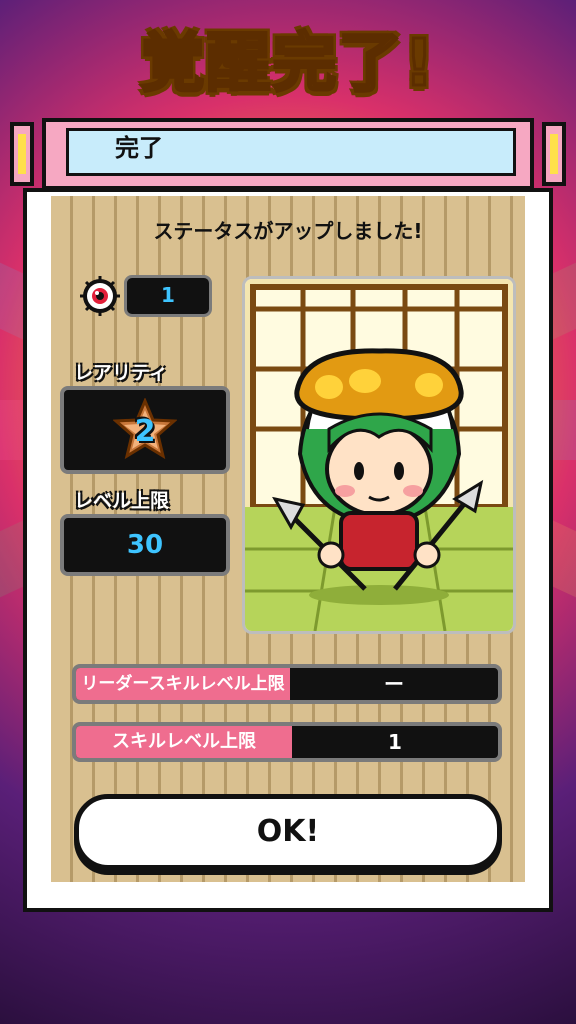 The height and width of the screenshot is (1024, 576). What do you see at coordinates (100, 296) in the screenshot?
I see `eyeball-icon` at bounding box center [100, 296].